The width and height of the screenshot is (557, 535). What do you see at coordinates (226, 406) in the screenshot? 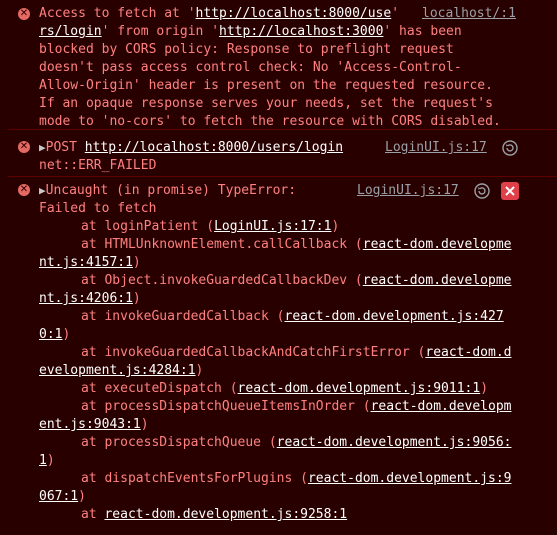
I see `stack-frame-text: at processDispatchQueueItemsInOrder (` at bounding box center [226, 406].